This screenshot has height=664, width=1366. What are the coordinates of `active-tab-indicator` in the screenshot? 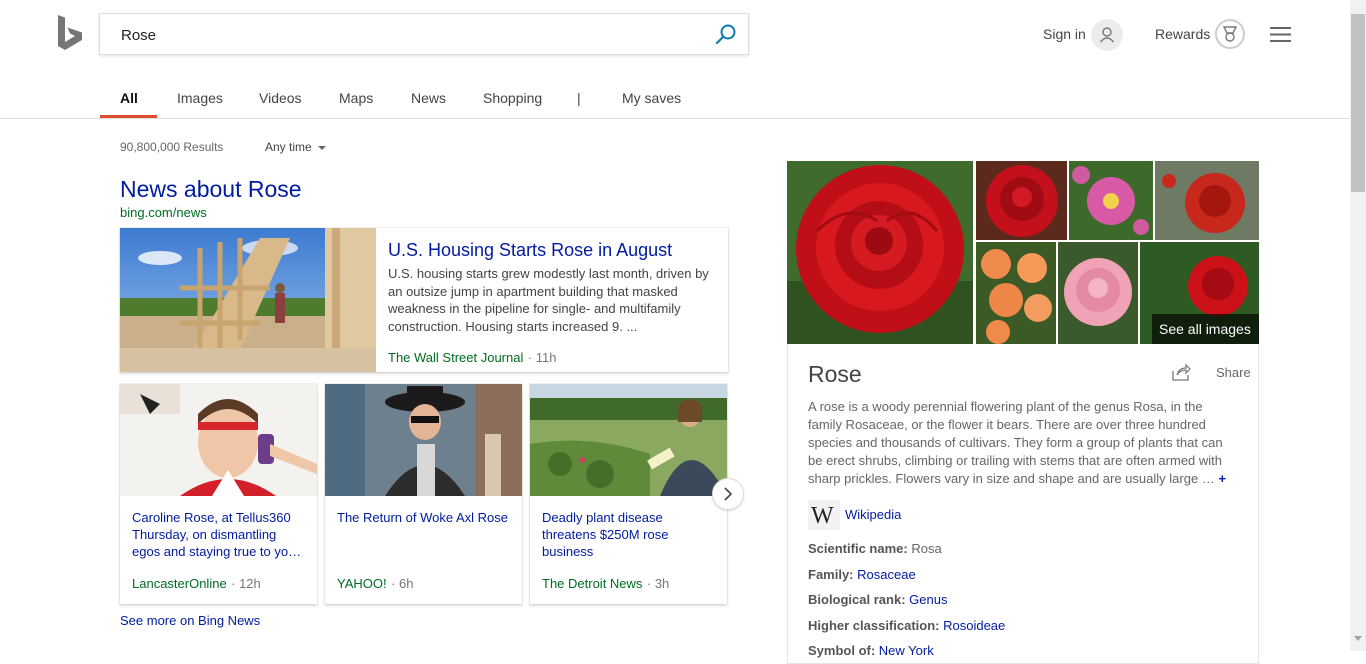 It's located at (128, 116).